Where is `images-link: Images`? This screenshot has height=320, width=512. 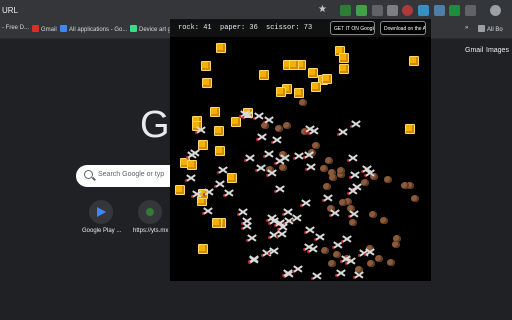 images-link: Images is located at coordinates (497, 50).